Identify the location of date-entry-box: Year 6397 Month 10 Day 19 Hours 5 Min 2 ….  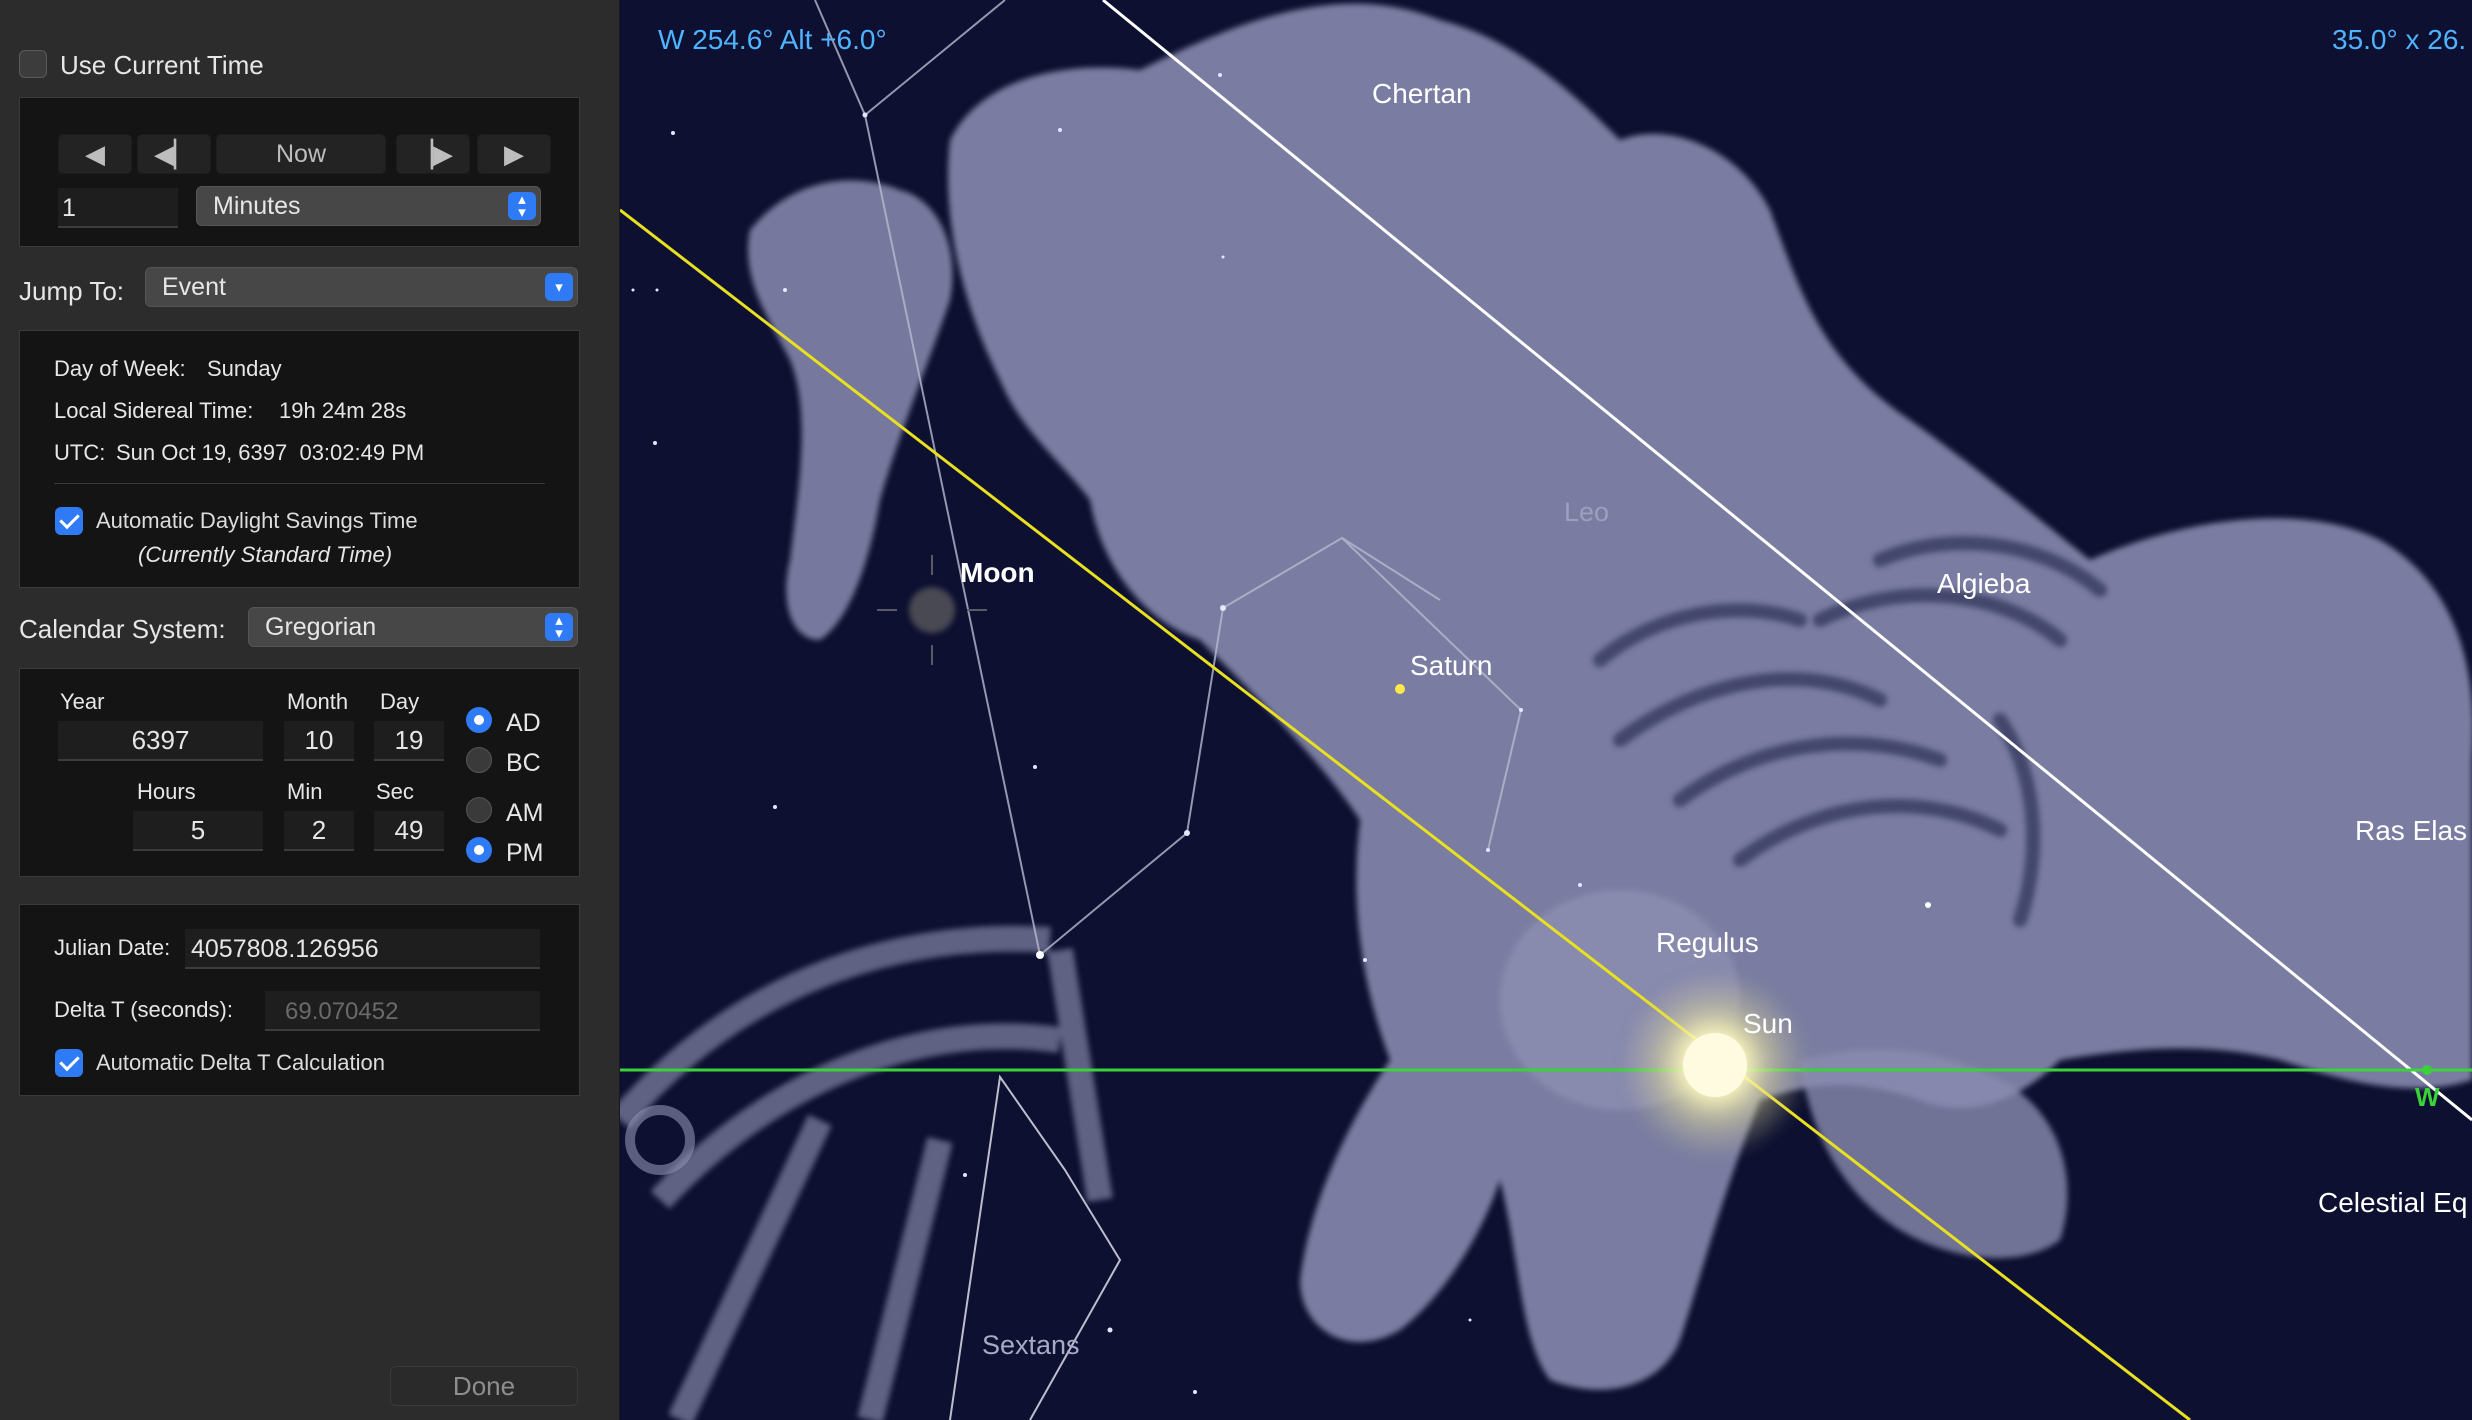
(299, 772).